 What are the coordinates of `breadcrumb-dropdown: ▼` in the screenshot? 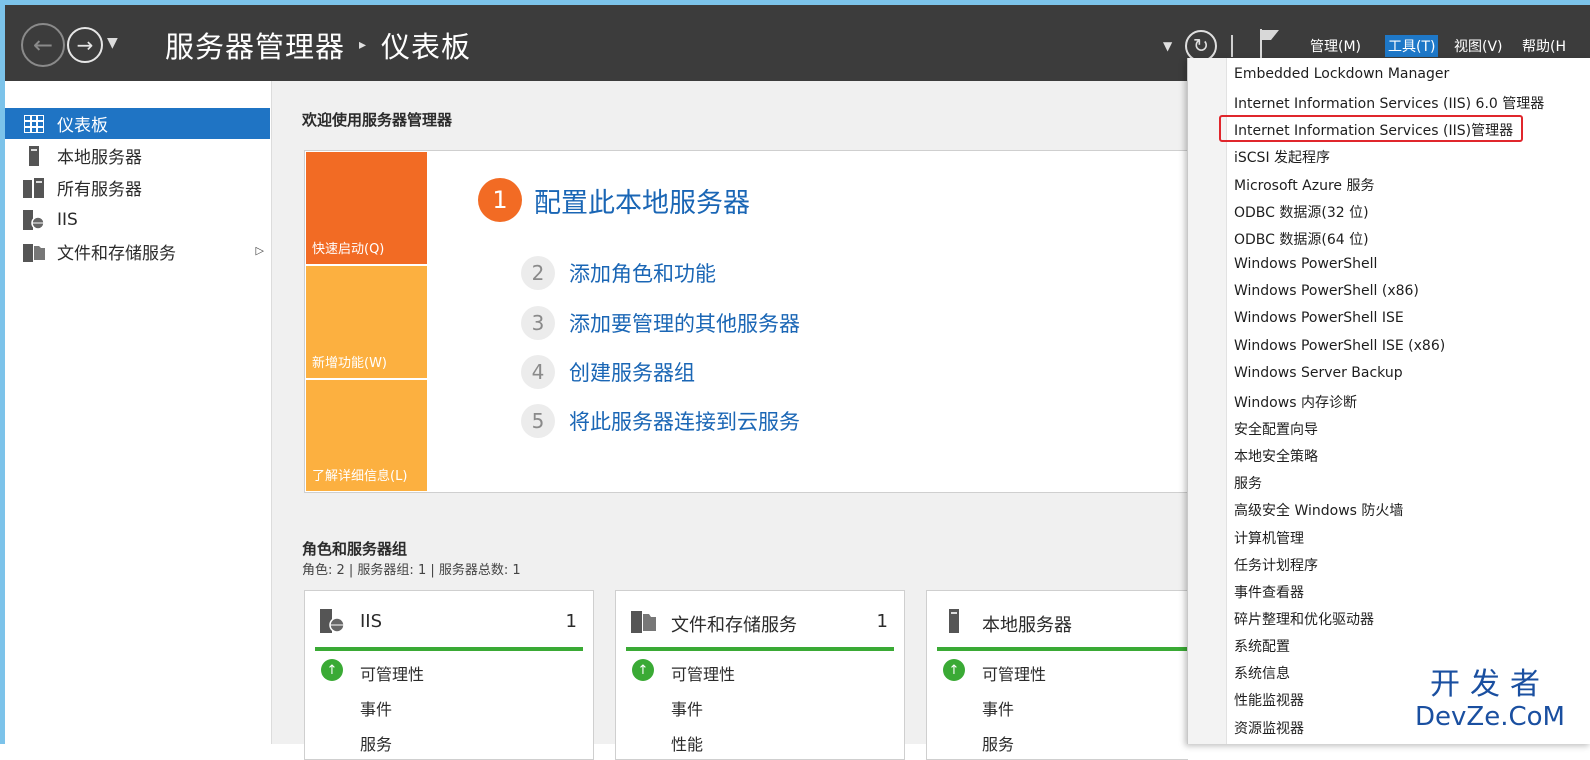 It's located at (1167, 46).